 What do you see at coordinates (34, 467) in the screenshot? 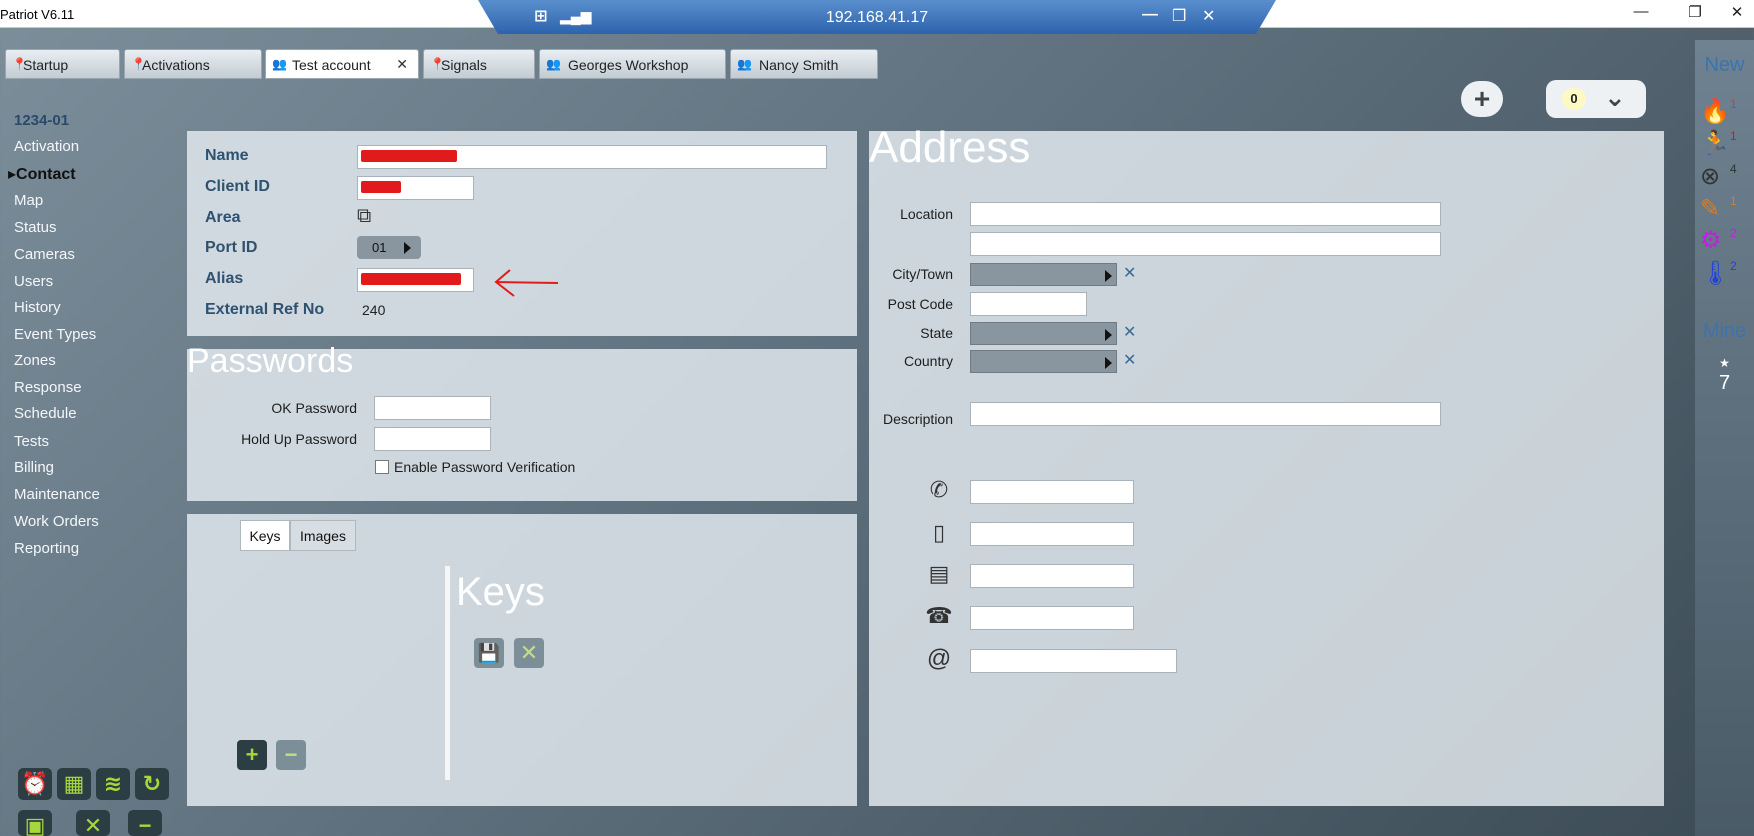
I see `sidebar-item-billing: Billing` at bounding box center [34, 467].